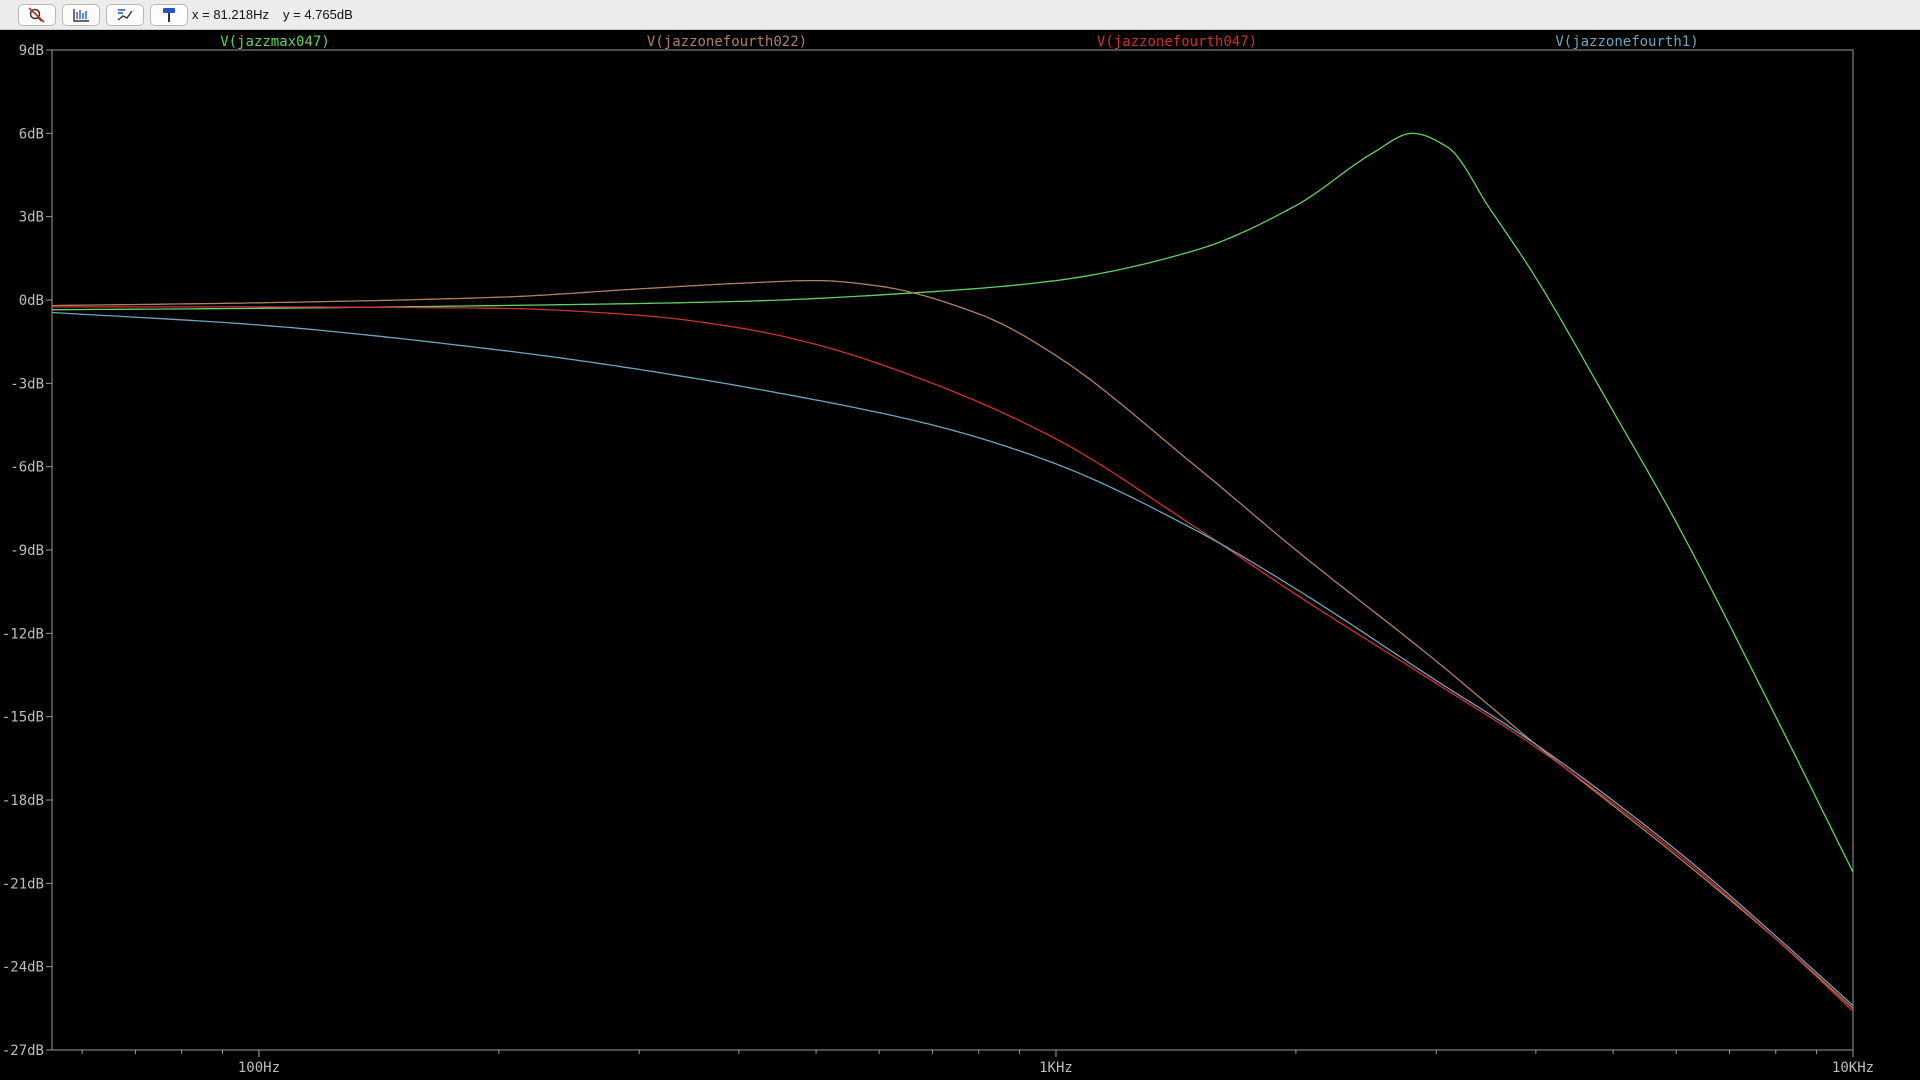 This screenshot has width=1920, height=1080. I want to click on y-tick-label: -9dB, so click(27, 551).